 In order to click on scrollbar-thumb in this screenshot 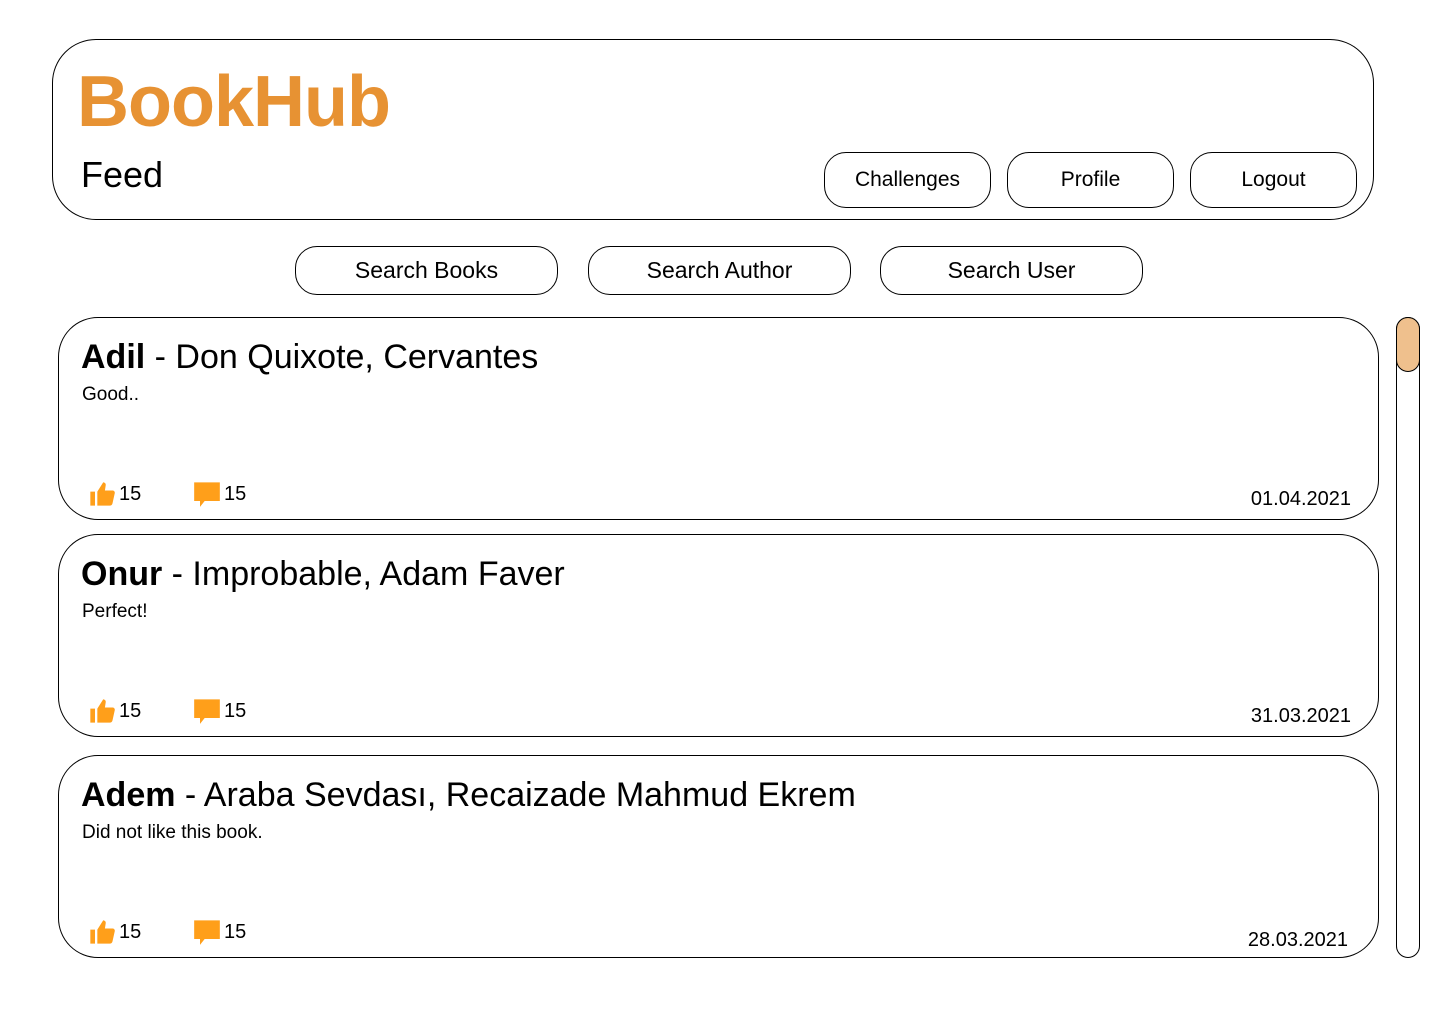, I will do `click(1408, 344)`.